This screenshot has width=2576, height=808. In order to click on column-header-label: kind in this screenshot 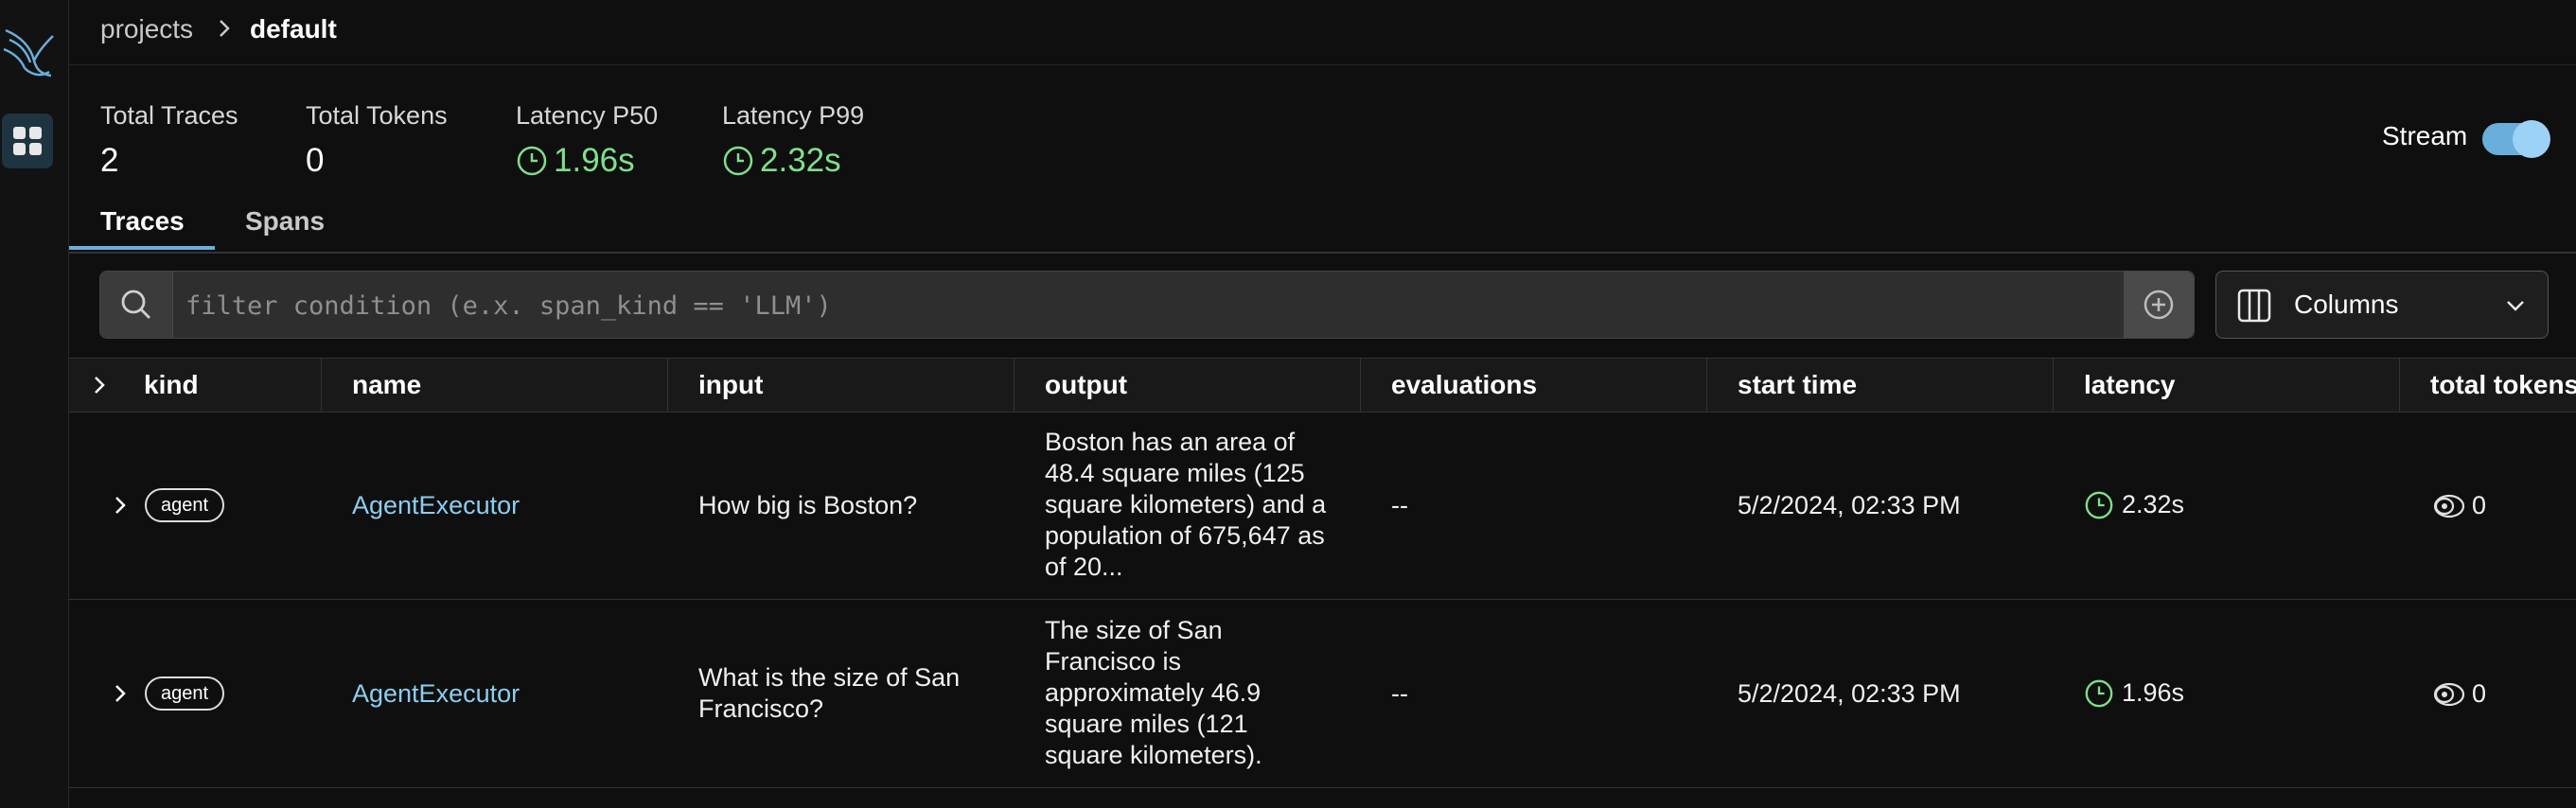, I will do `click(171, 385)`.